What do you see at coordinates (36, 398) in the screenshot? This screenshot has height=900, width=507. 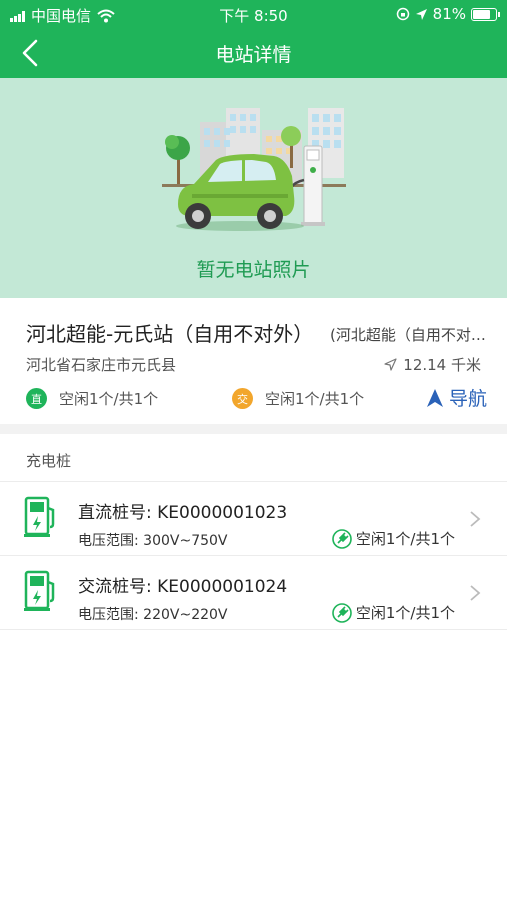 I see `dc-badge: 直` at bounding box center [36, 398].